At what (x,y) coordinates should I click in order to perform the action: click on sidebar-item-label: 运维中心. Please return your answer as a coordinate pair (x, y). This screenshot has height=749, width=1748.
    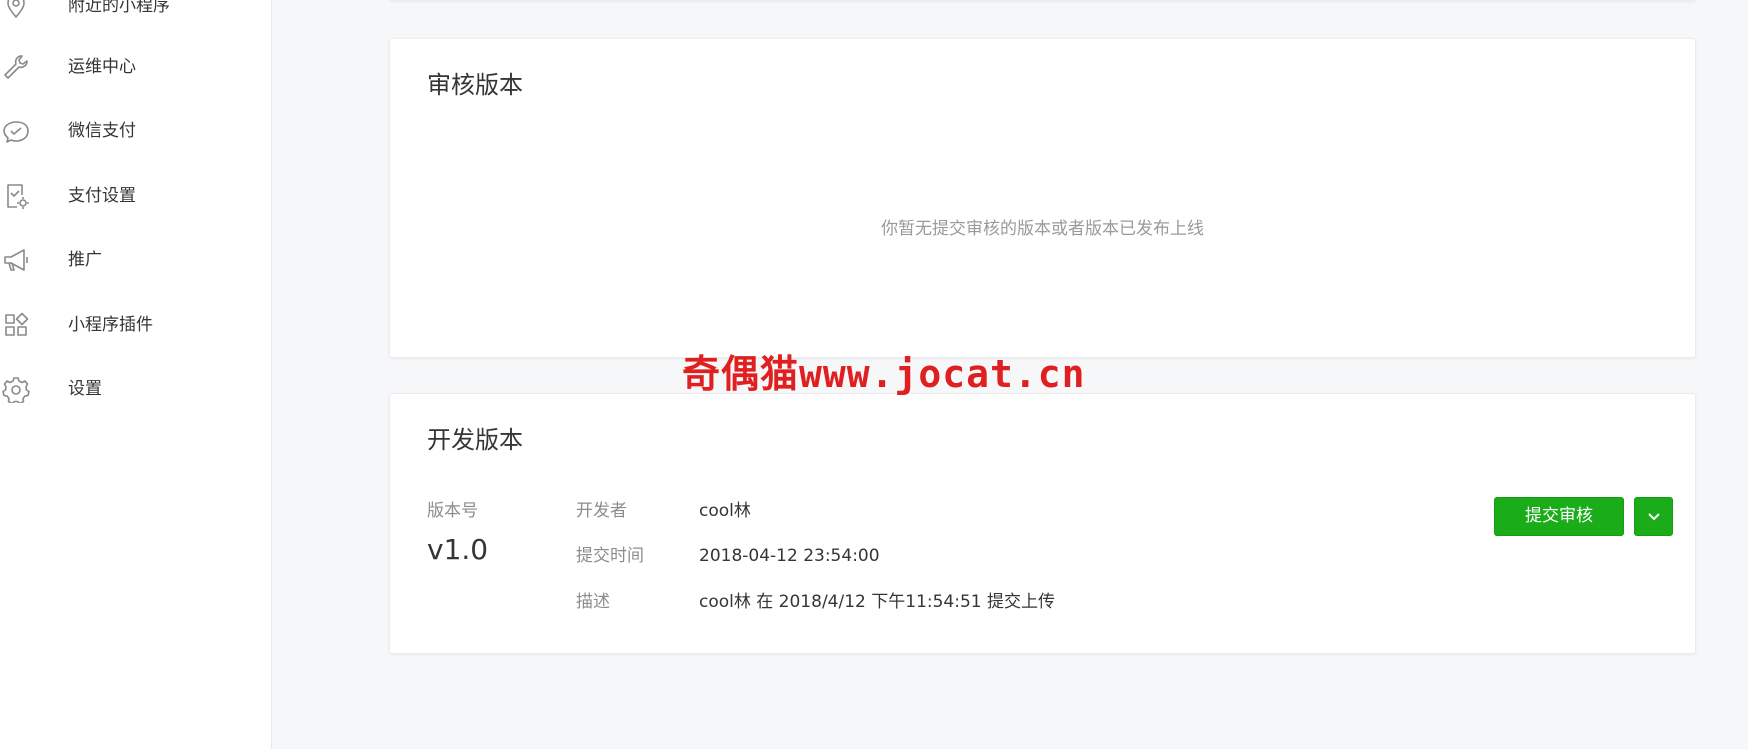
    Looking at the image, I should click on (102, 67).